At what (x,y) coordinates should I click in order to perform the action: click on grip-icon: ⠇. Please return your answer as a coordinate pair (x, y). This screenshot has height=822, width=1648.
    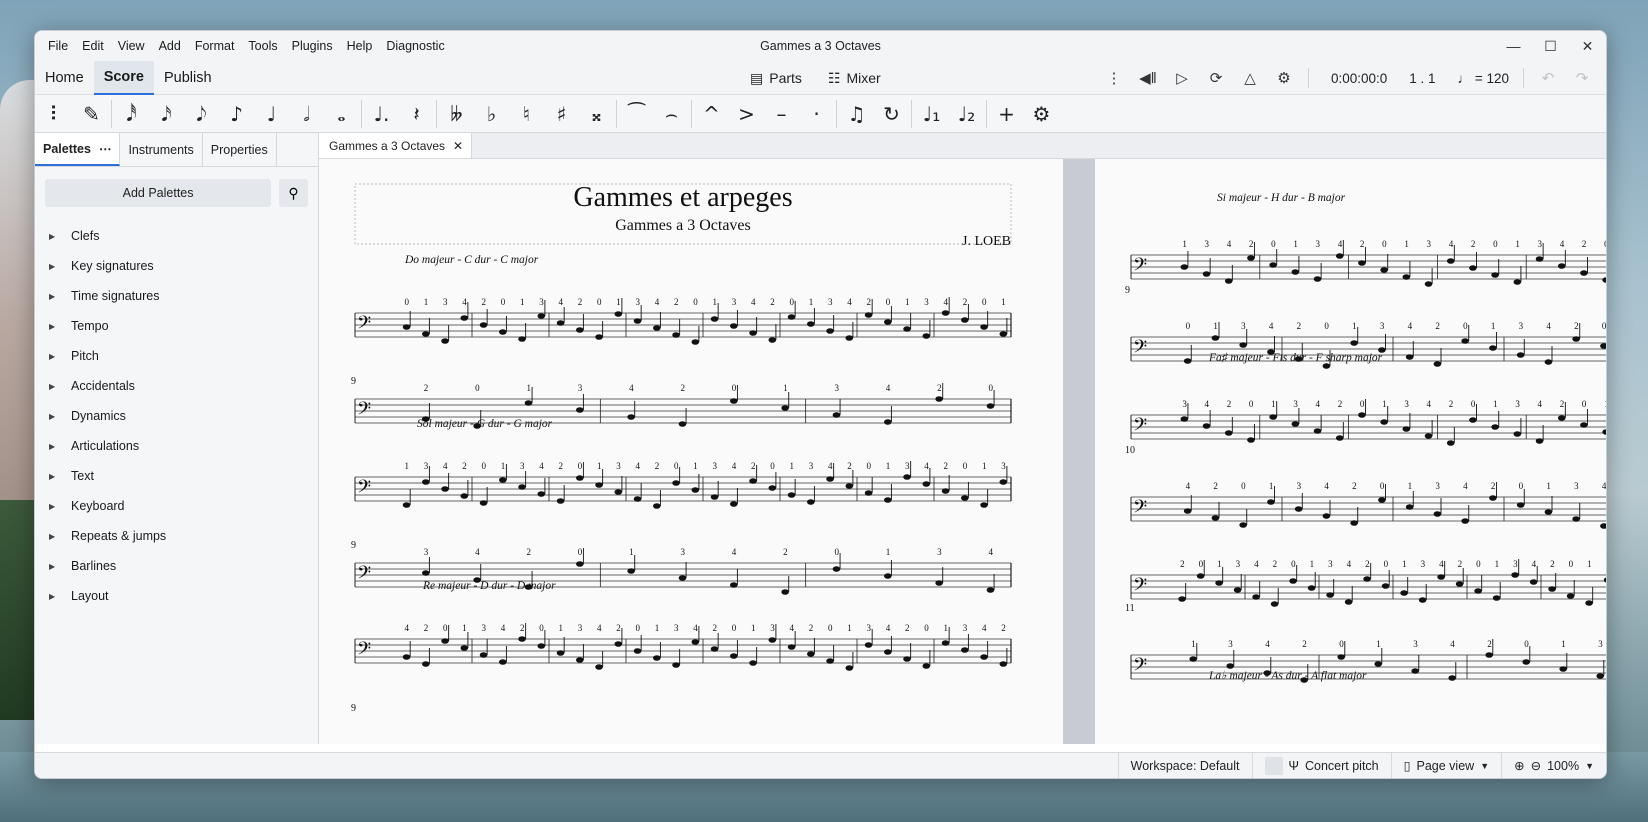
    Looking at the image, I should click on (56, 114).